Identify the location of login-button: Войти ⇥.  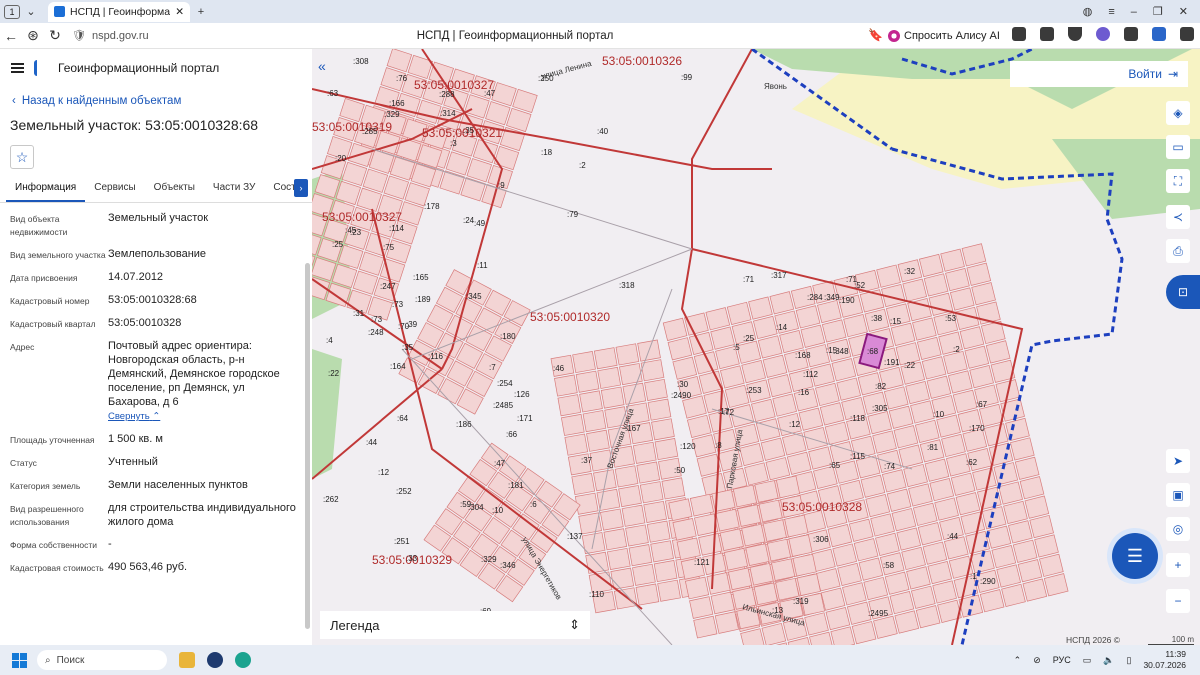
(1099, 74).